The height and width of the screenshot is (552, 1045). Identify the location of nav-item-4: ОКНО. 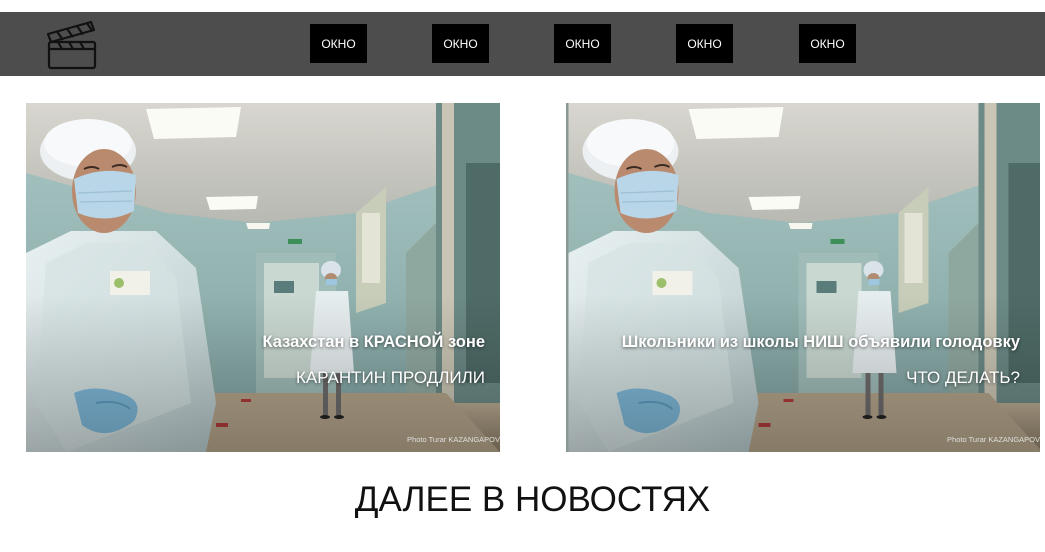
(704, 43).